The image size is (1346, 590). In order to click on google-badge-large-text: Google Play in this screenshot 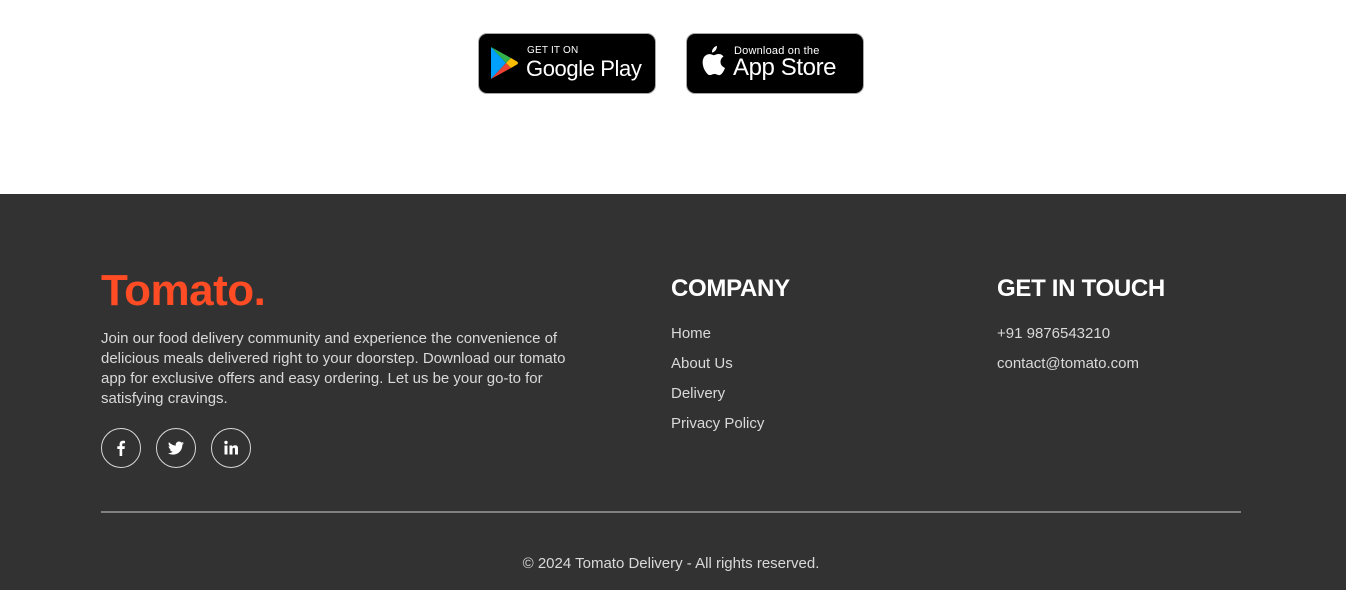, I will do `click(584, 68)`.